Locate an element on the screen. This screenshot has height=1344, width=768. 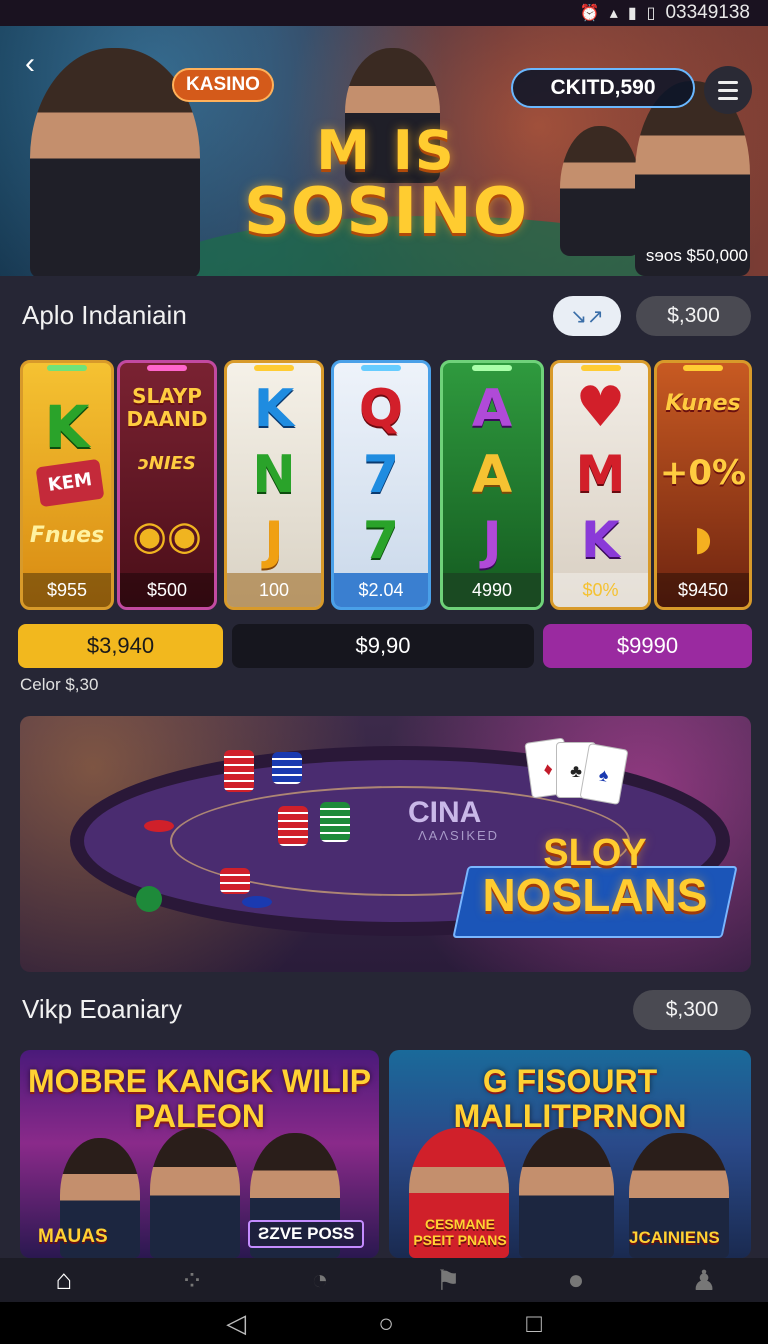
reel-symbol: M is located at coordinates (600, 474).